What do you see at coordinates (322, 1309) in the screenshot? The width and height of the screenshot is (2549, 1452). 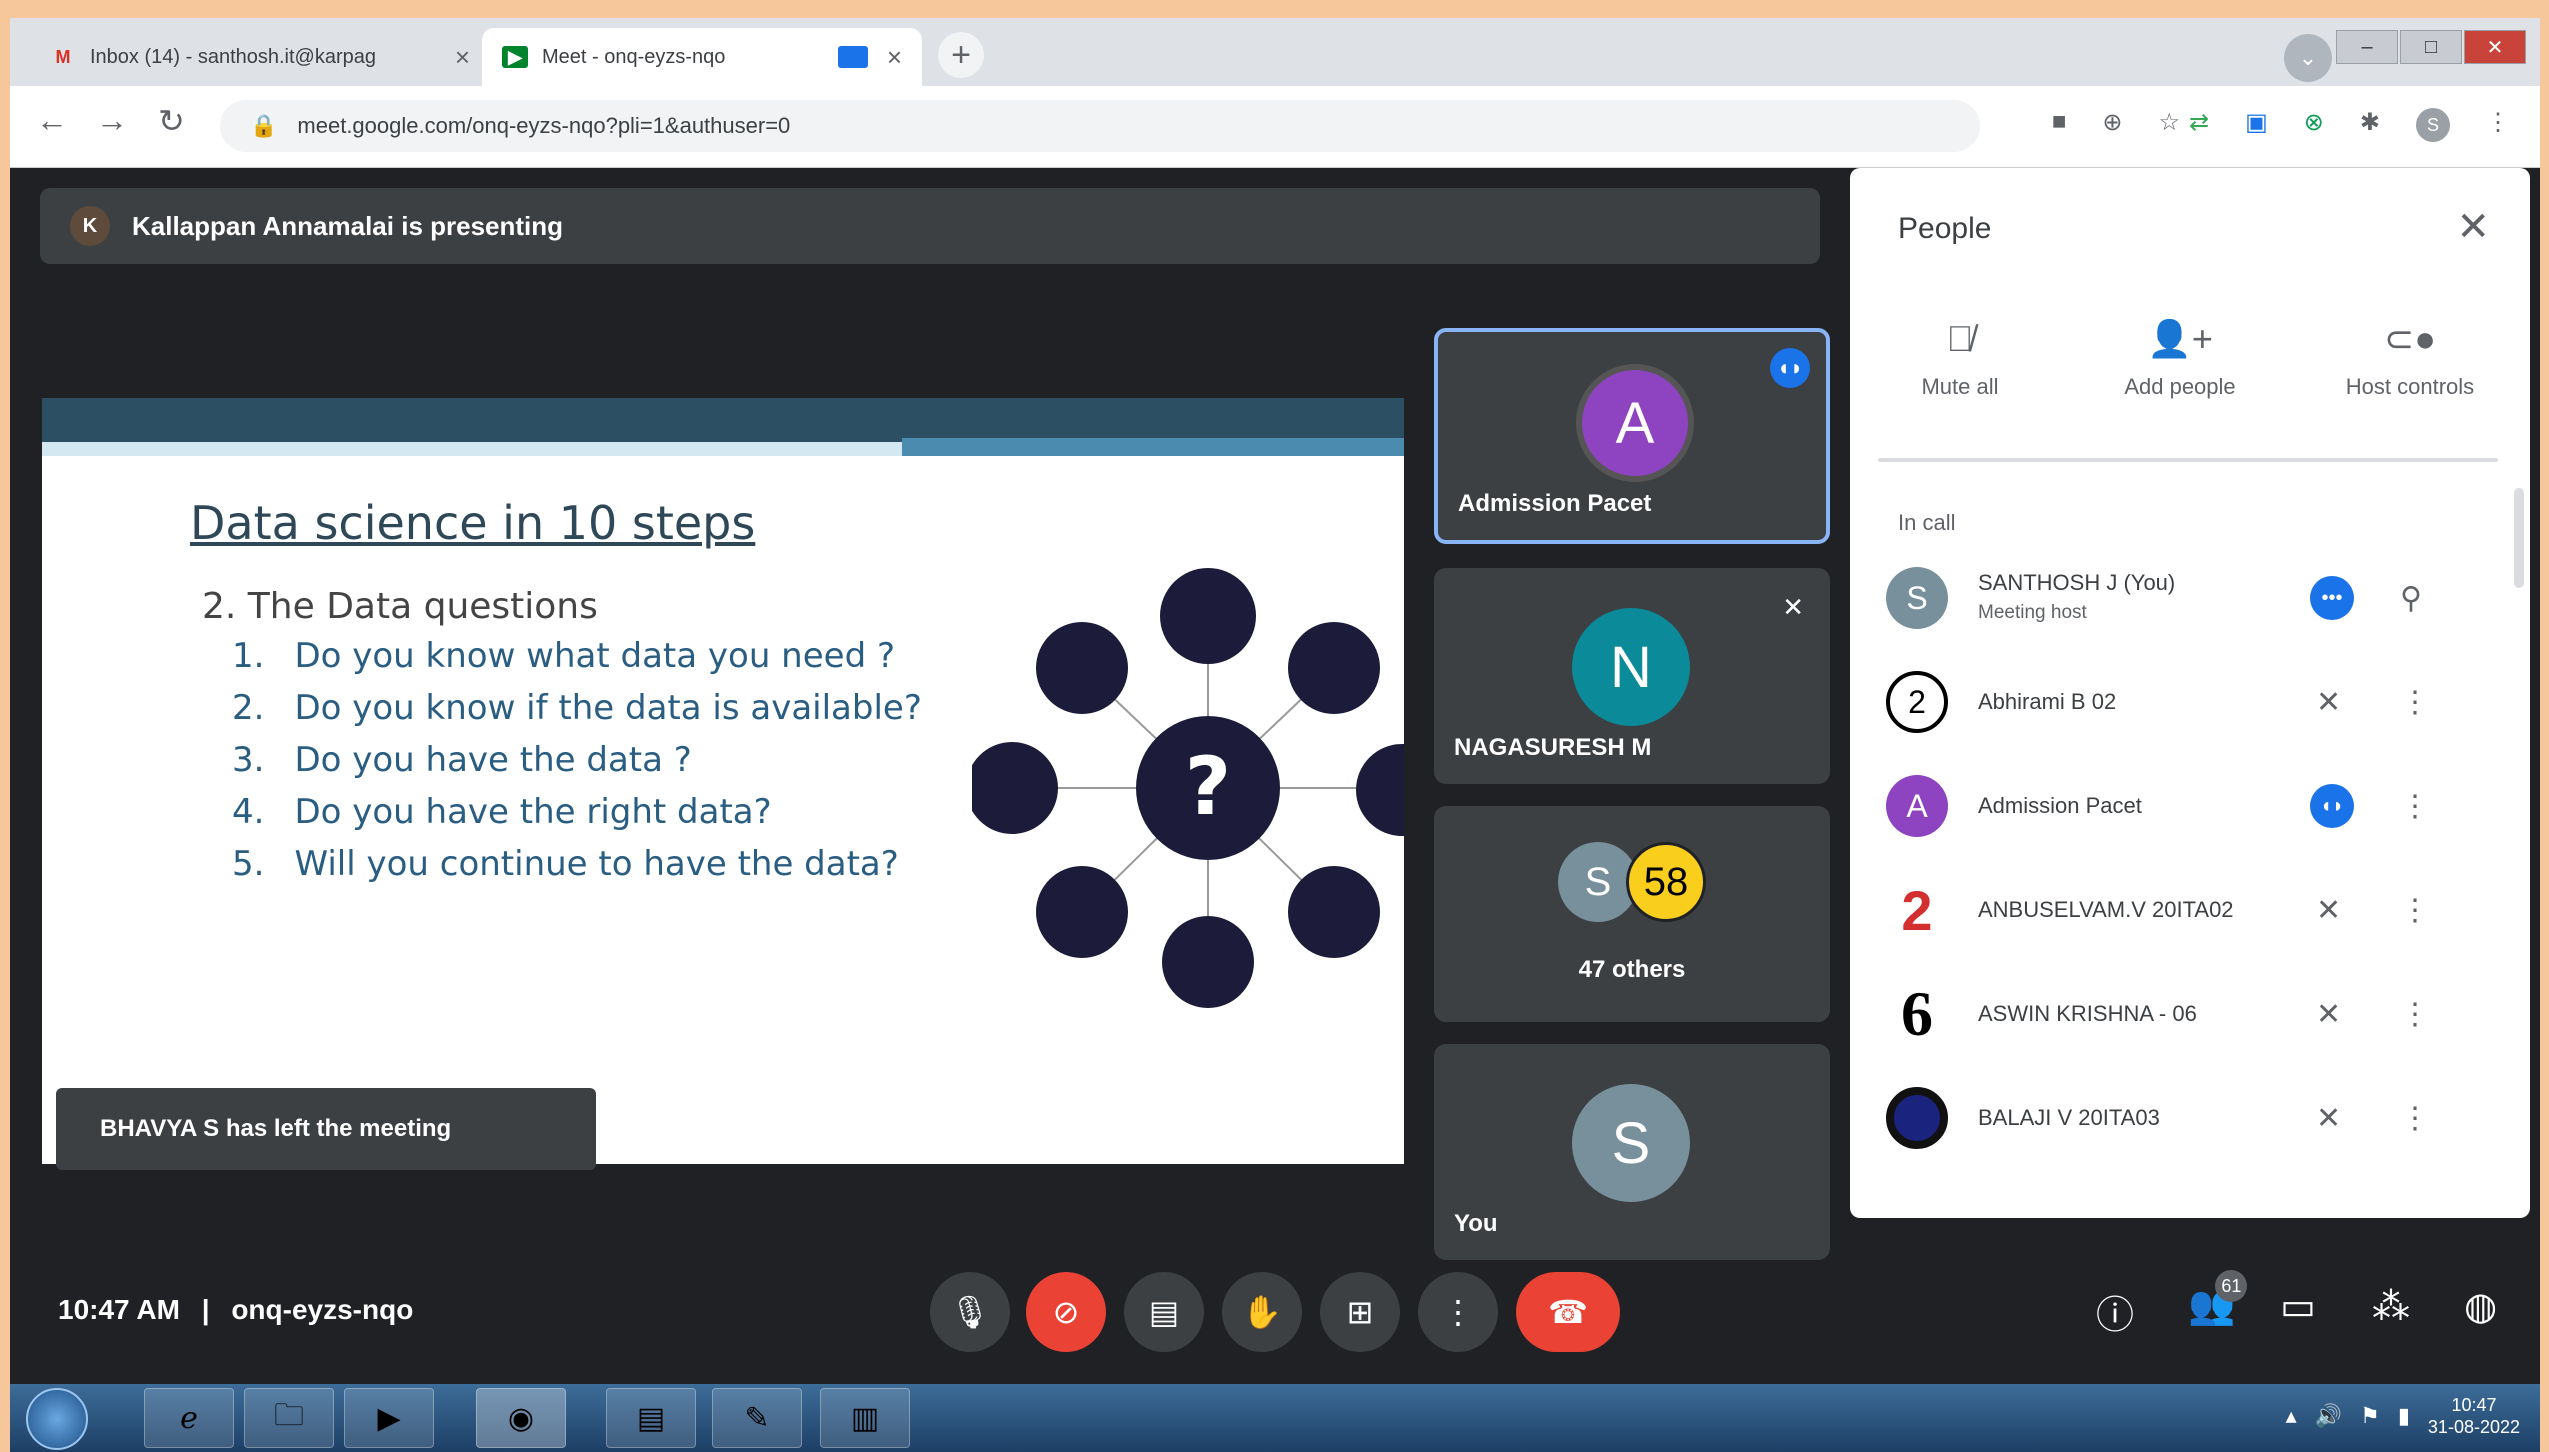 I see `meeting-code: onq-eyzs-nqo` at bounding box center [322, 1309].